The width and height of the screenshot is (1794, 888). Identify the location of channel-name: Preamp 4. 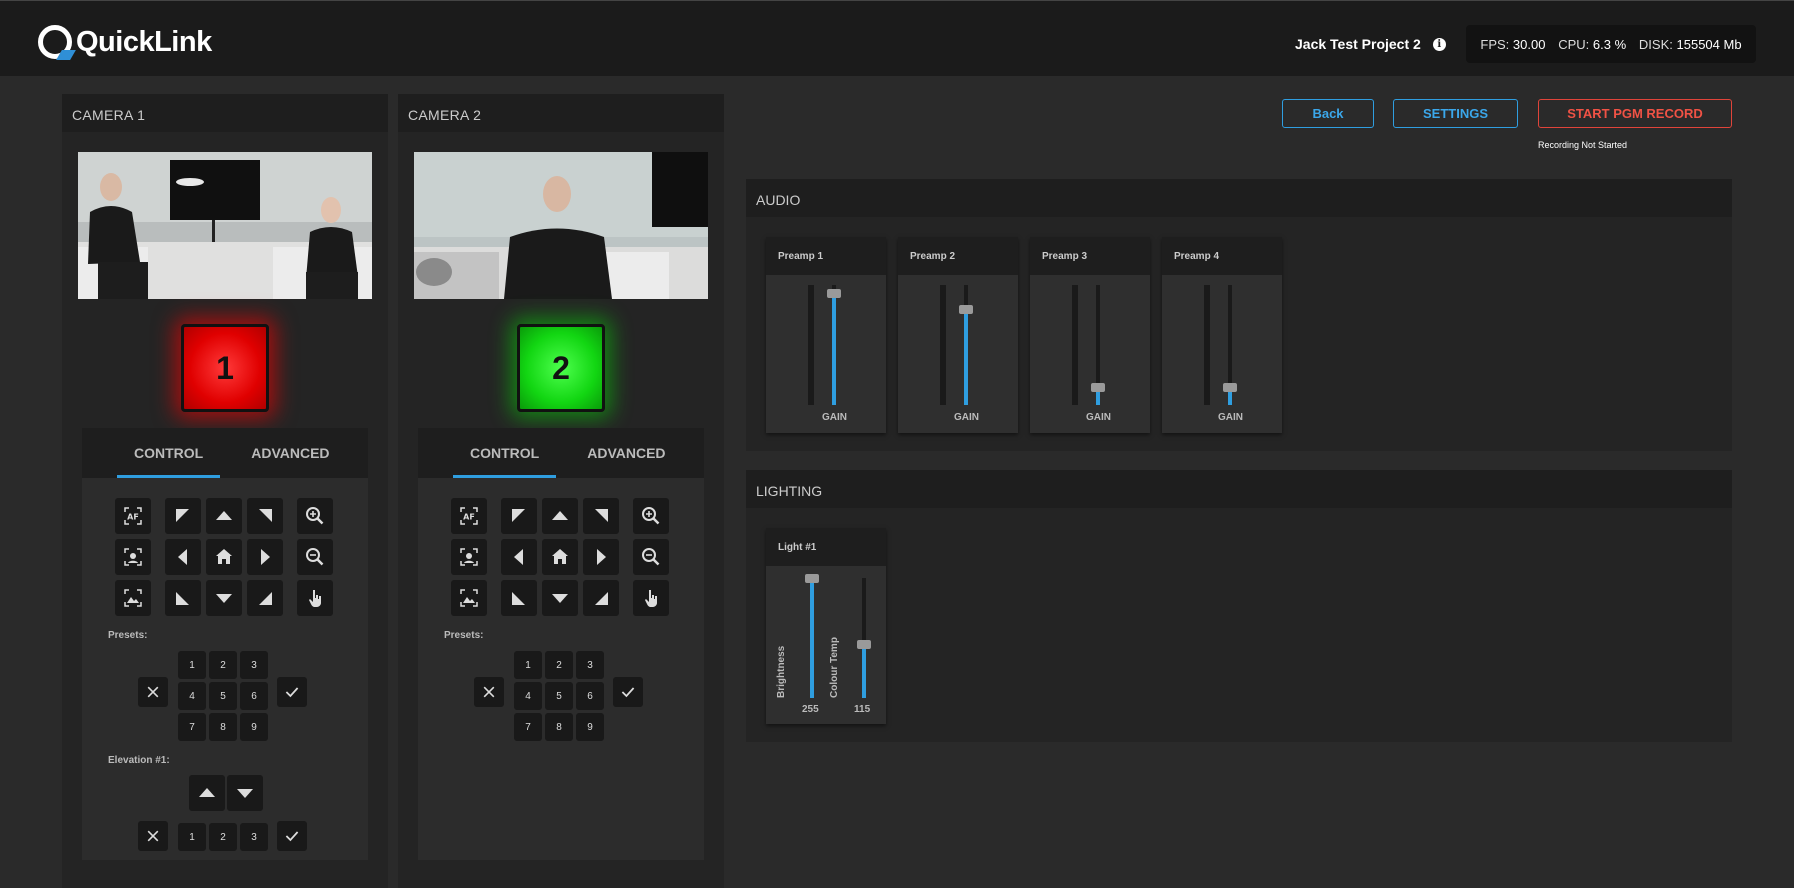
(1222, 256).